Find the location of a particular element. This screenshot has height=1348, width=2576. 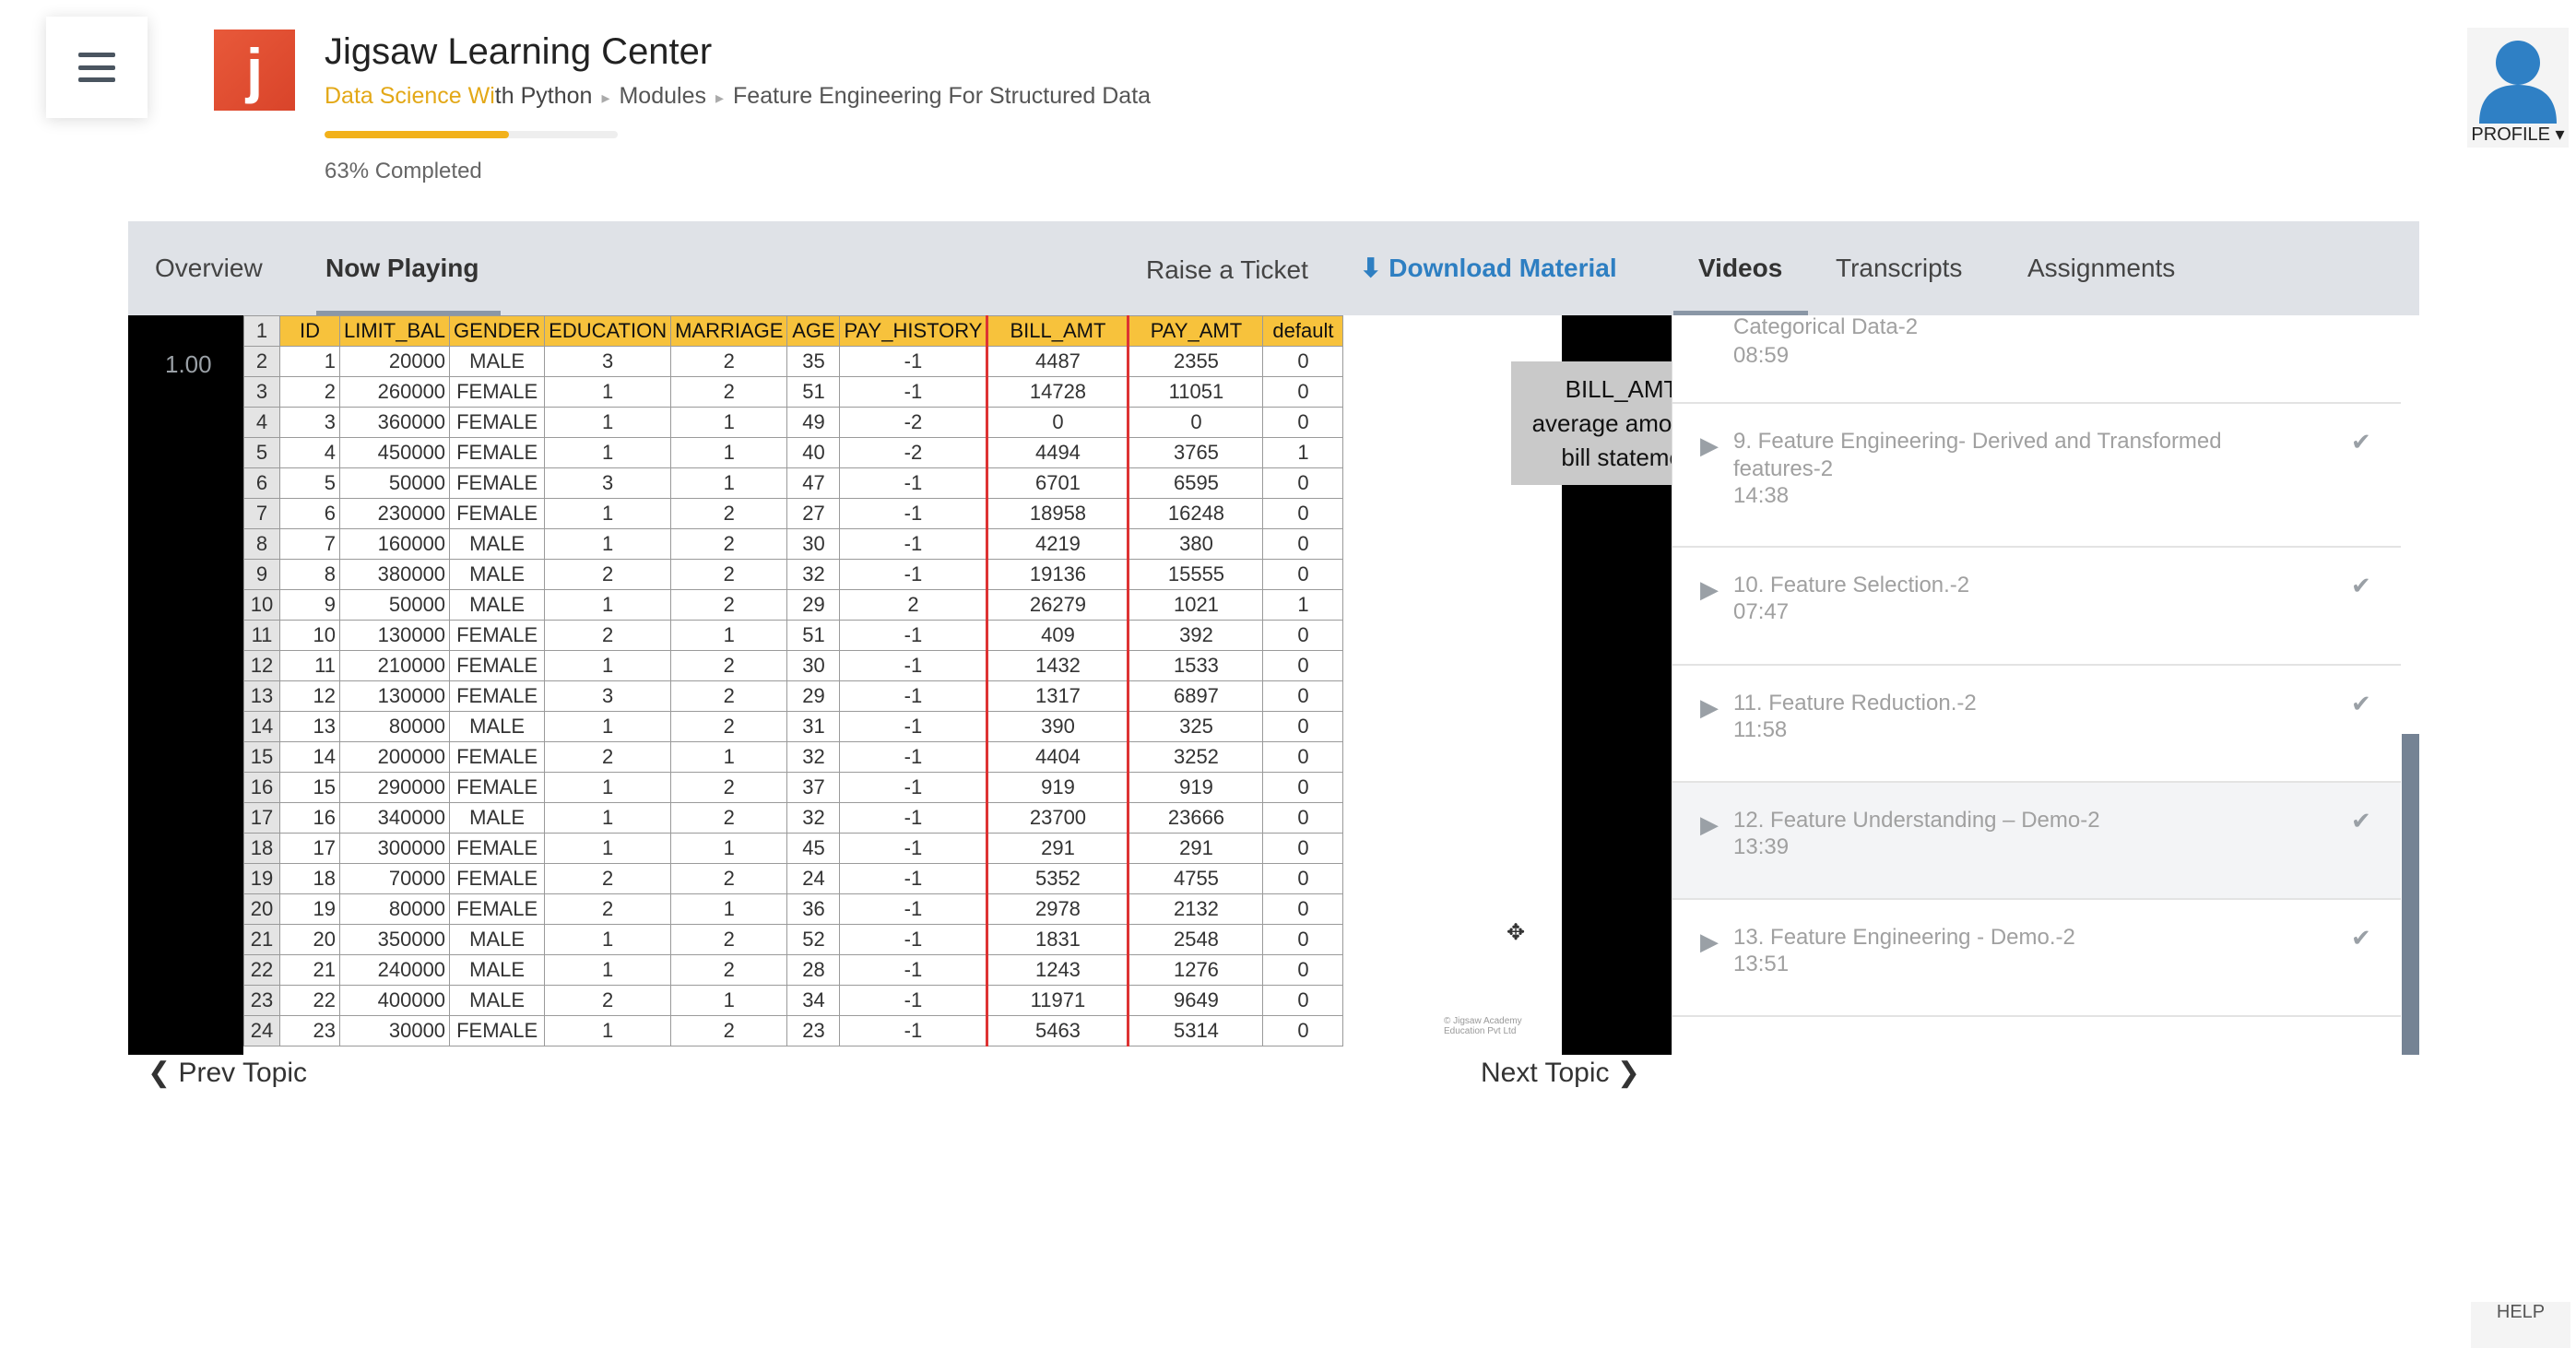

menu-button is located at coordinates (97, 67).